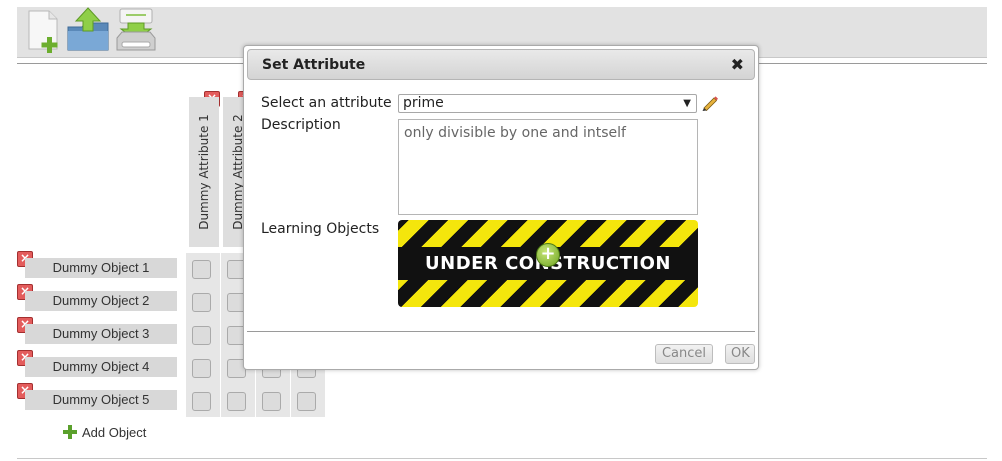 This screenshot has width=1002, height=461. Describe the element at coordinates (301, 125) in the screenshot. I see `description-label: Description` at that location.